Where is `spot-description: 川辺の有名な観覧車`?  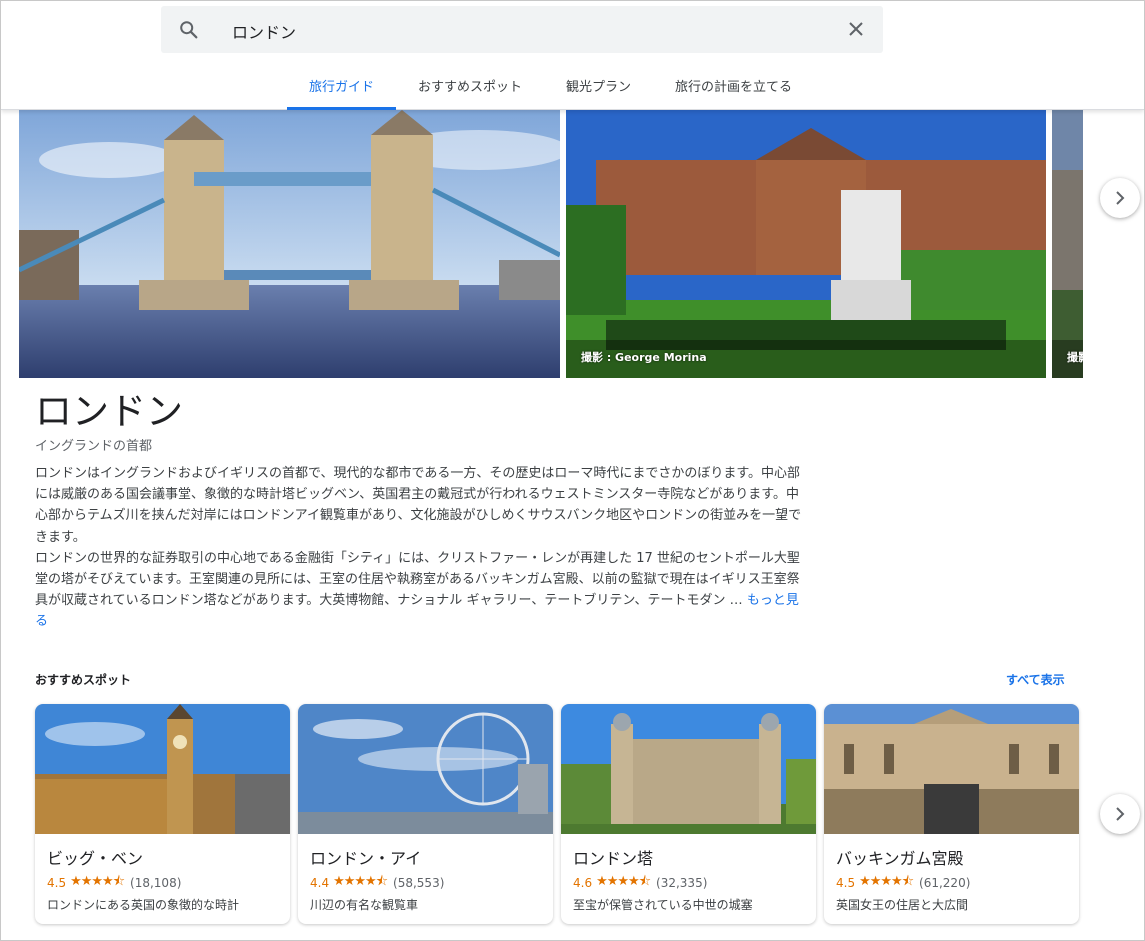
spot-description: 川辺の有名な観覧車 is located at coordinates (364, 905).